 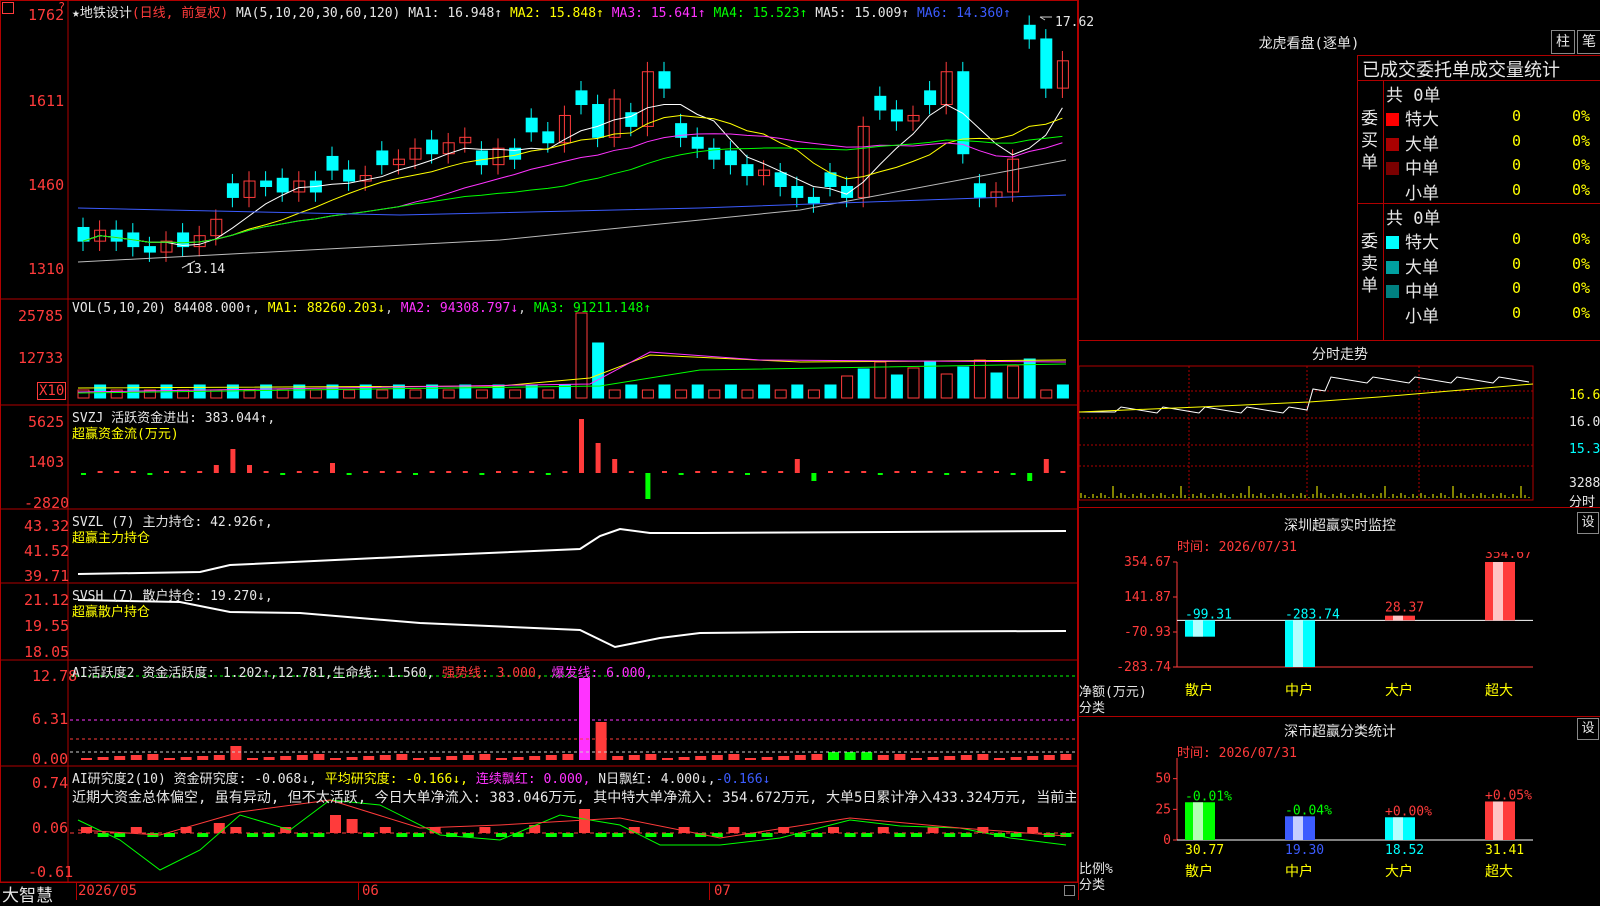 What do you see at coordinates (47, 626) in the screenshot?
I see `svsh-tick: 19.55` at bounding box center [47, 626].